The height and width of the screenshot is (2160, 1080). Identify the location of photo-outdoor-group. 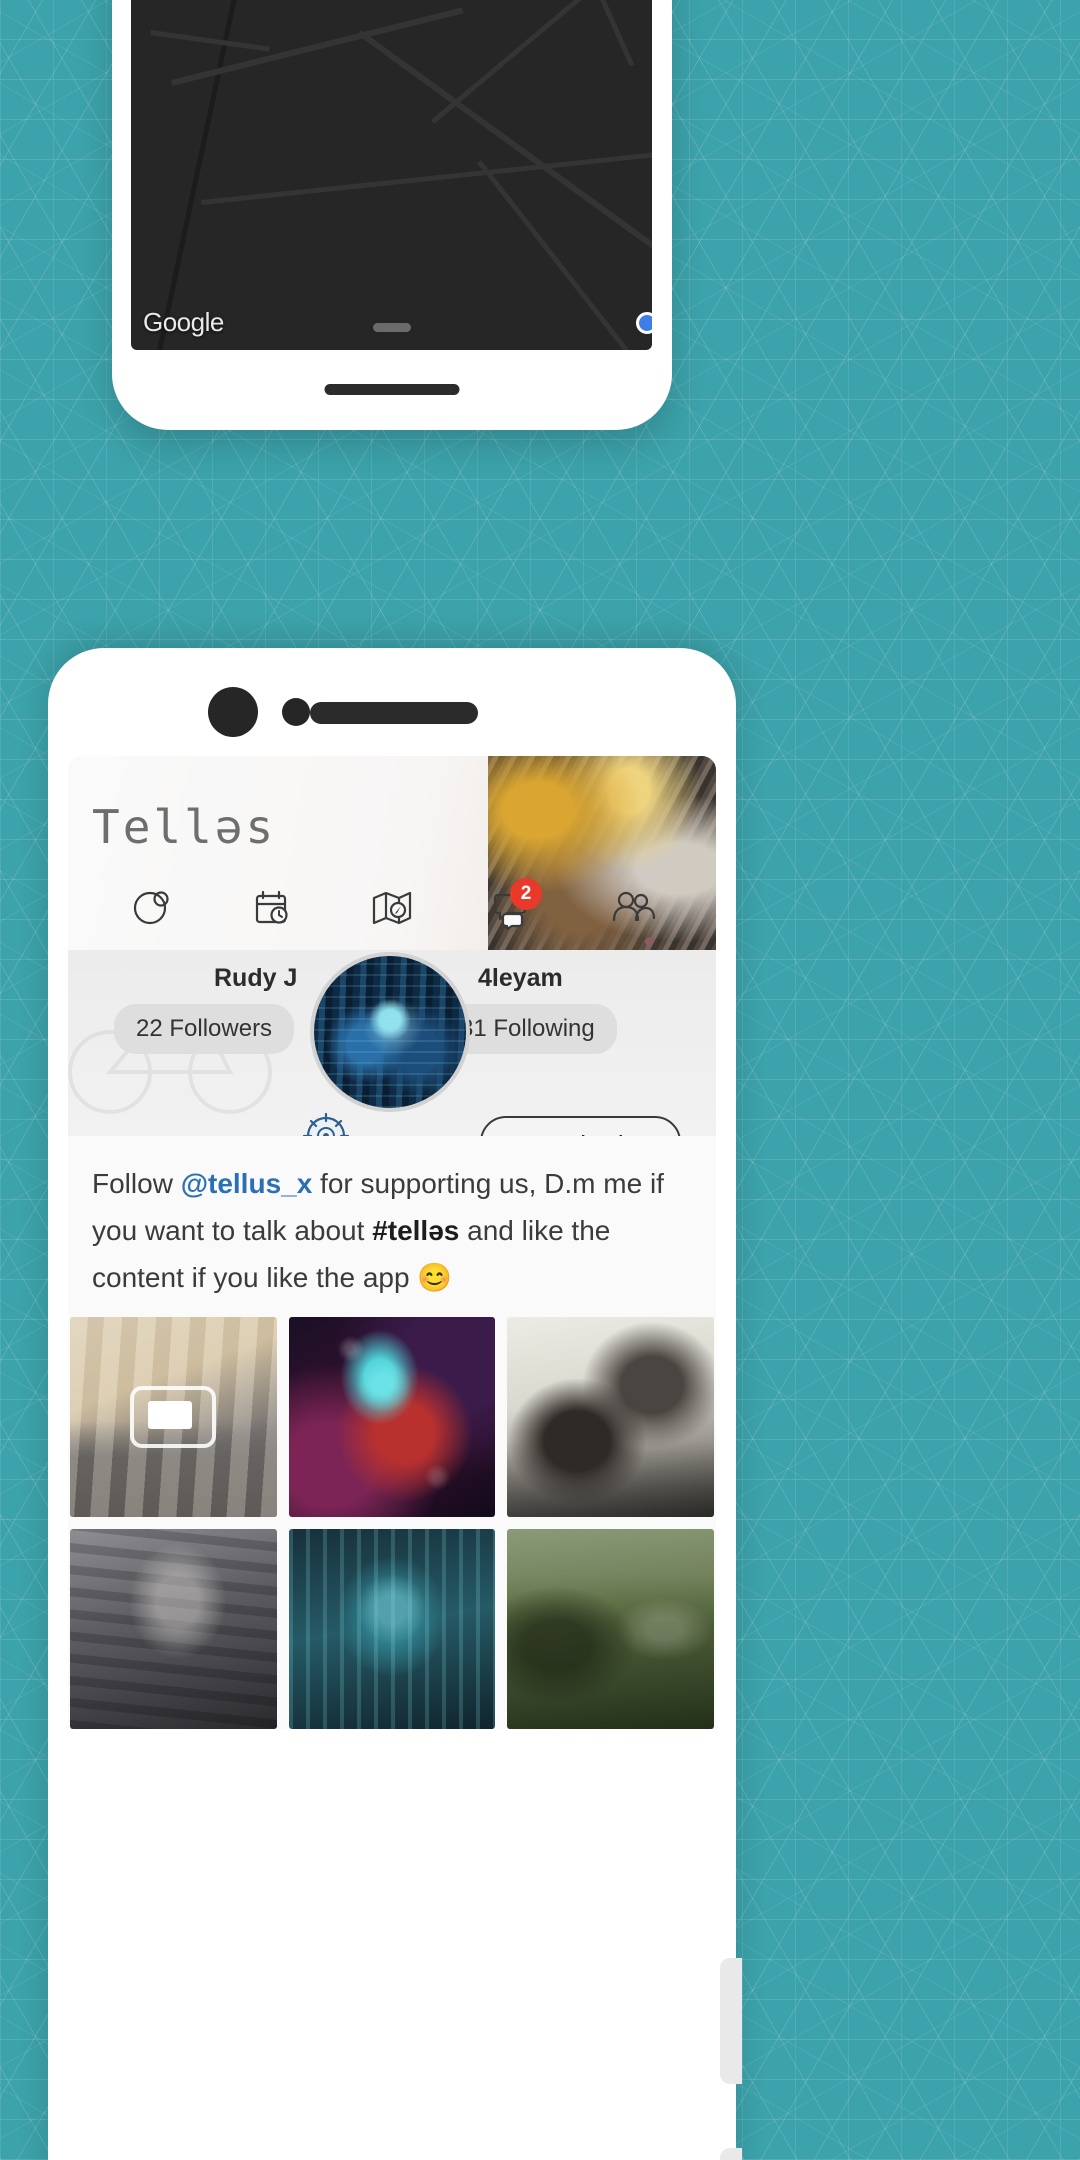
(610, 1629).